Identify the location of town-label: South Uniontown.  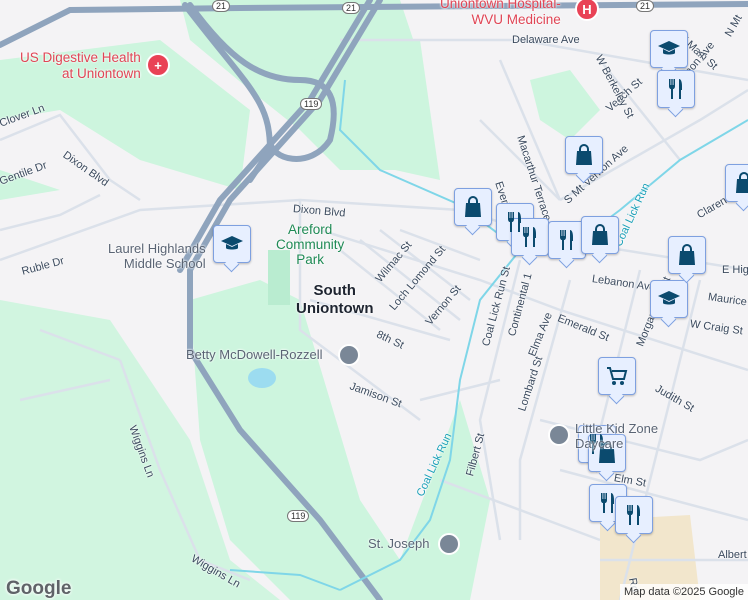
(334, 300).